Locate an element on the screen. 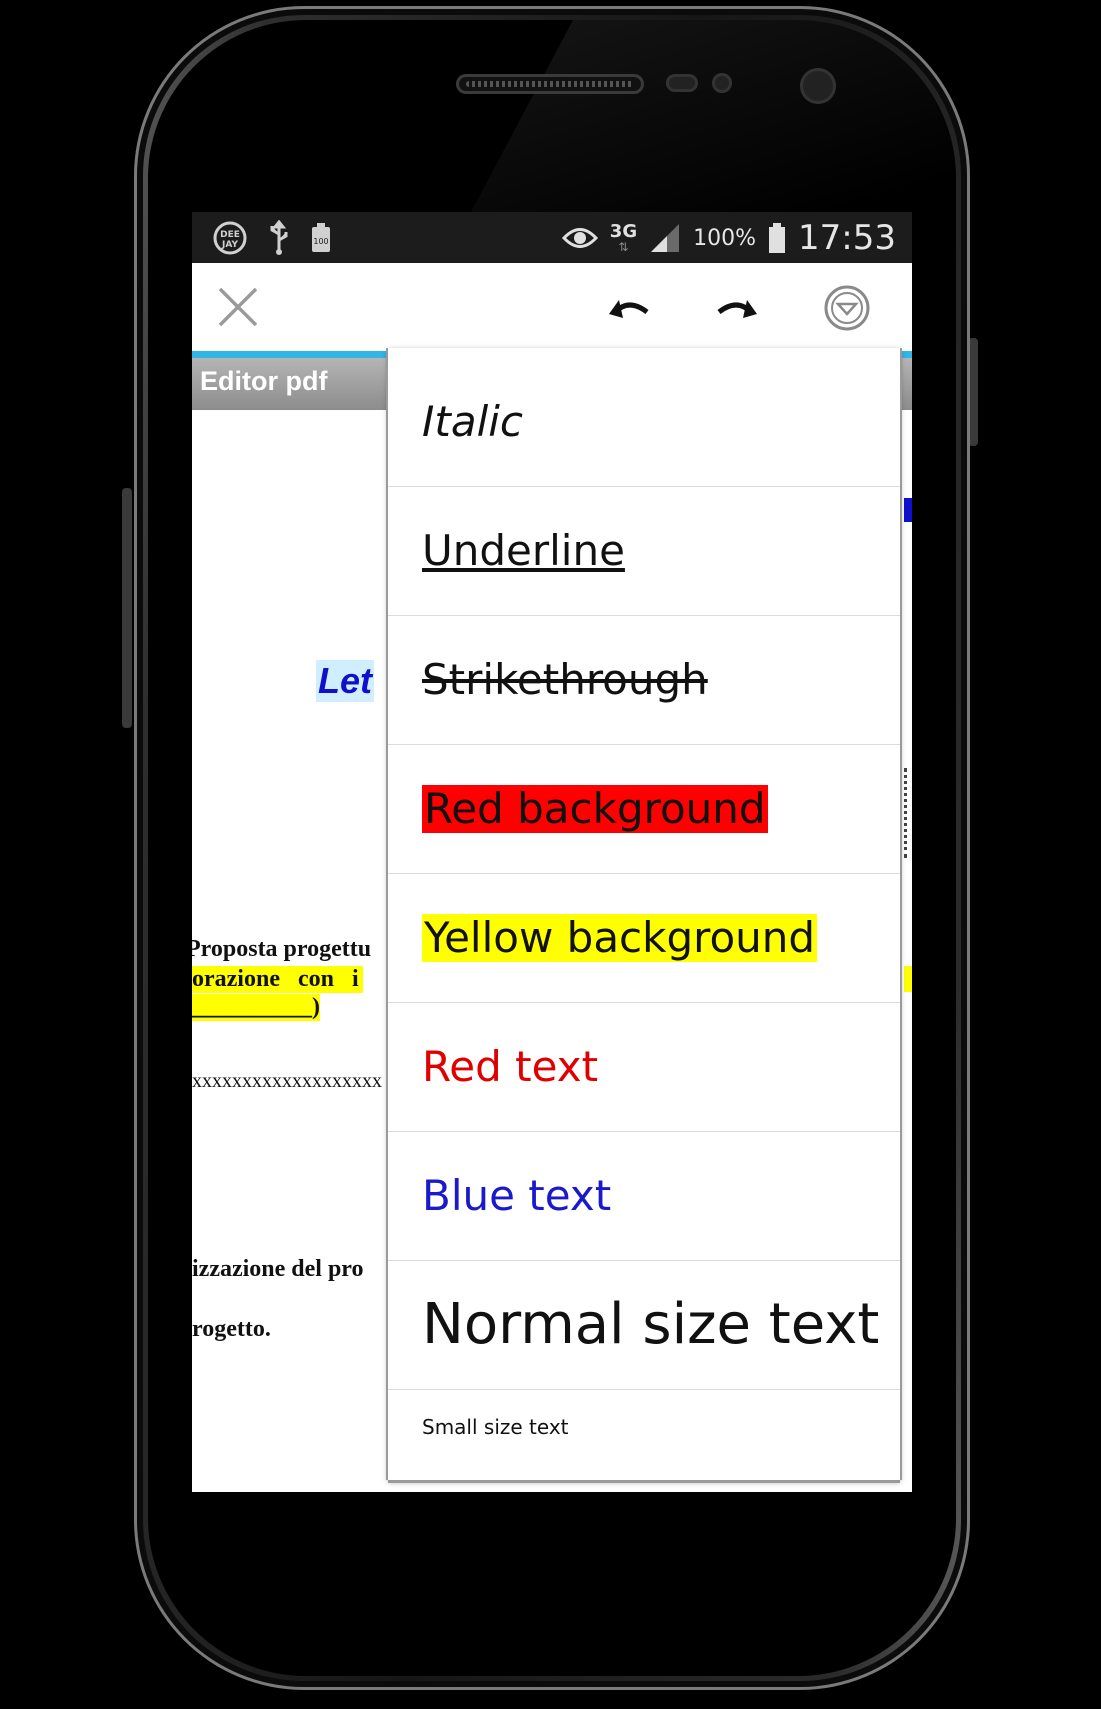 This screenshot has height=1709, width=1101. deejay-icon: DEE JAY is located at coordinates (230, 238).